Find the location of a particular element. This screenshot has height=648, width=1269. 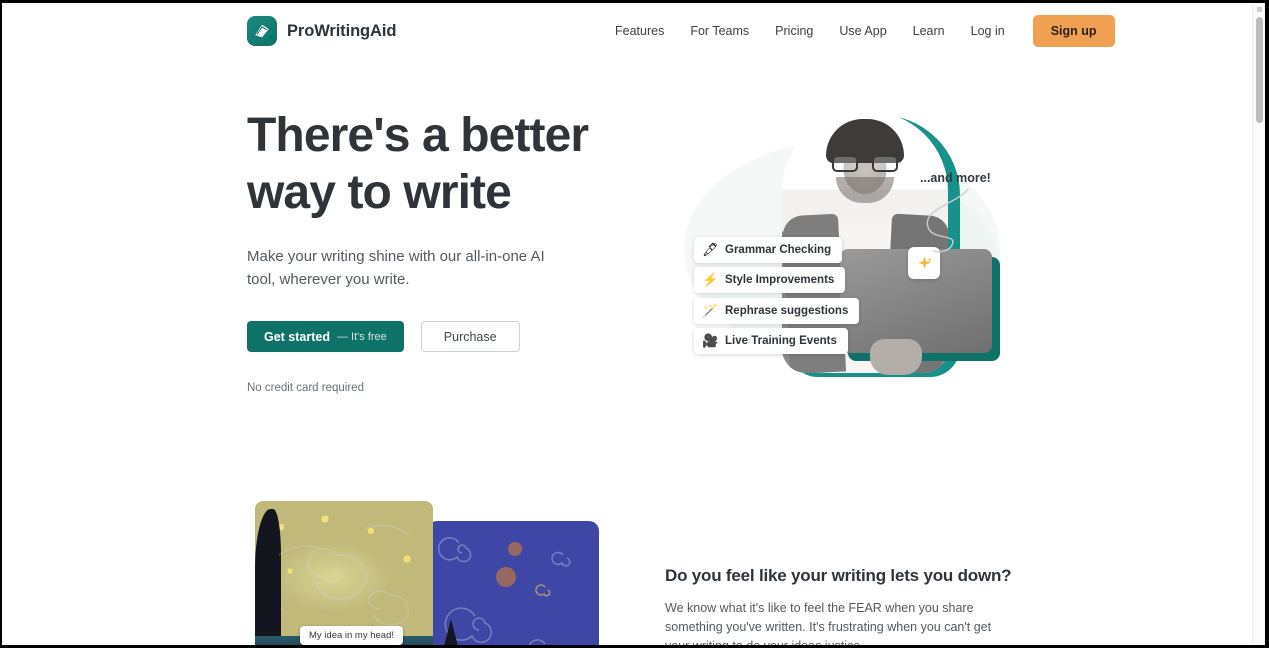

curly-arrow-icon is located at coordinates (947, 220).